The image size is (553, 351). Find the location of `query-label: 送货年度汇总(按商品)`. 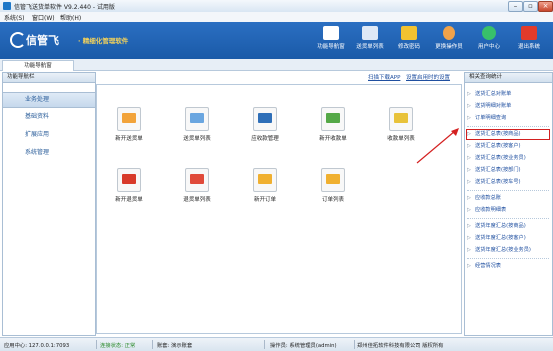

query-label: 送货年度汇总(按商品) is located at coordinates (500, 226).